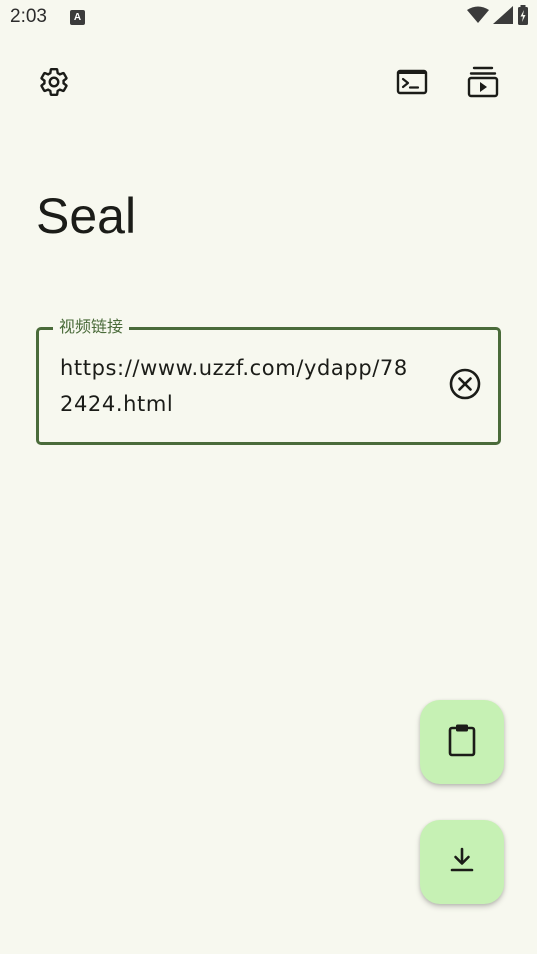  What do you see at coordinates (237, 386) in the screenshot?
I see `video-url-input: https://www.uzzf.com/ydapp/782424.html` at bounding box center [237, 386].